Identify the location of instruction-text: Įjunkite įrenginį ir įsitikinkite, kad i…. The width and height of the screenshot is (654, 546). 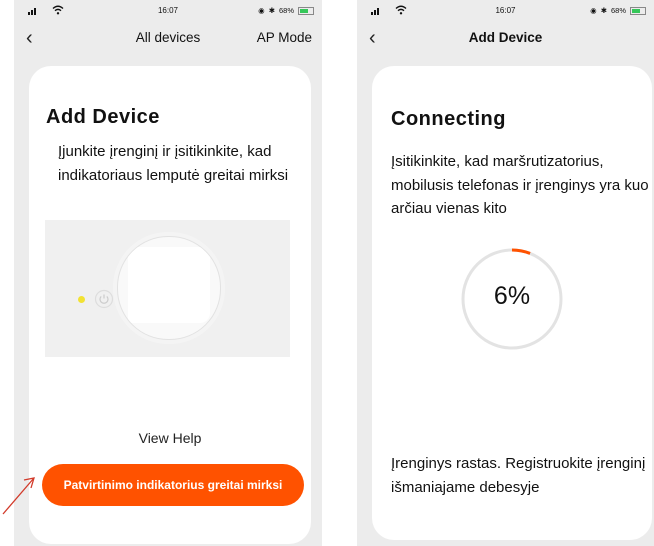
(173, 163).